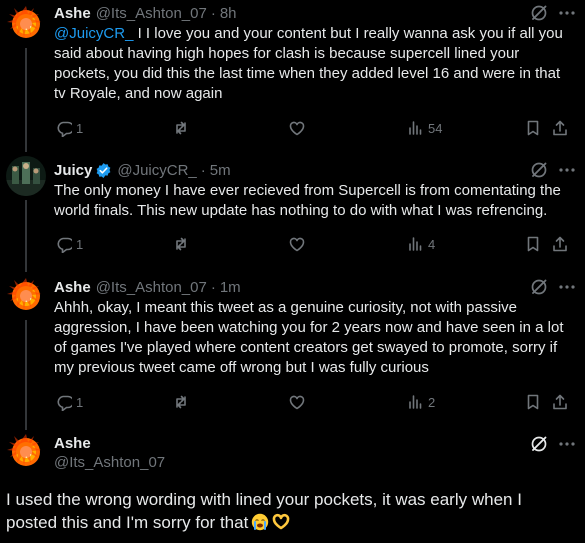 This screenshot has width=585, height=543. I want to click on action-bar: 1 2, so click(314, 402).